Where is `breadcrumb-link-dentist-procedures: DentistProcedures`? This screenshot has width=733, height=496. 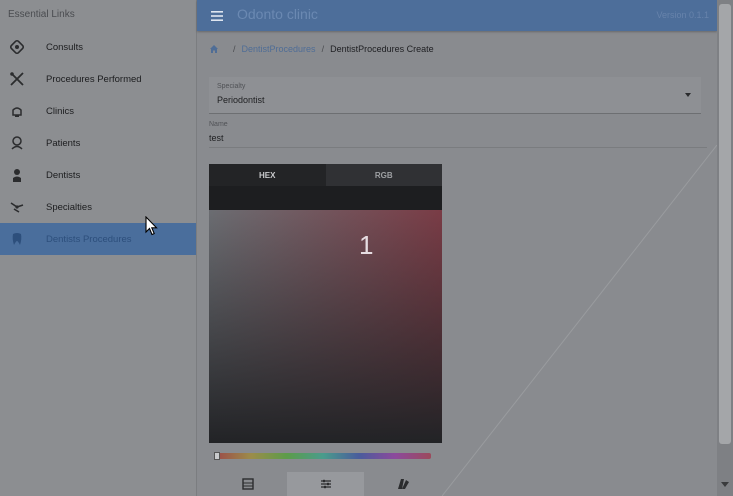
breadcrumb-link-dentist-procedures: DentistProcedures is located at coordinates (279, 49).